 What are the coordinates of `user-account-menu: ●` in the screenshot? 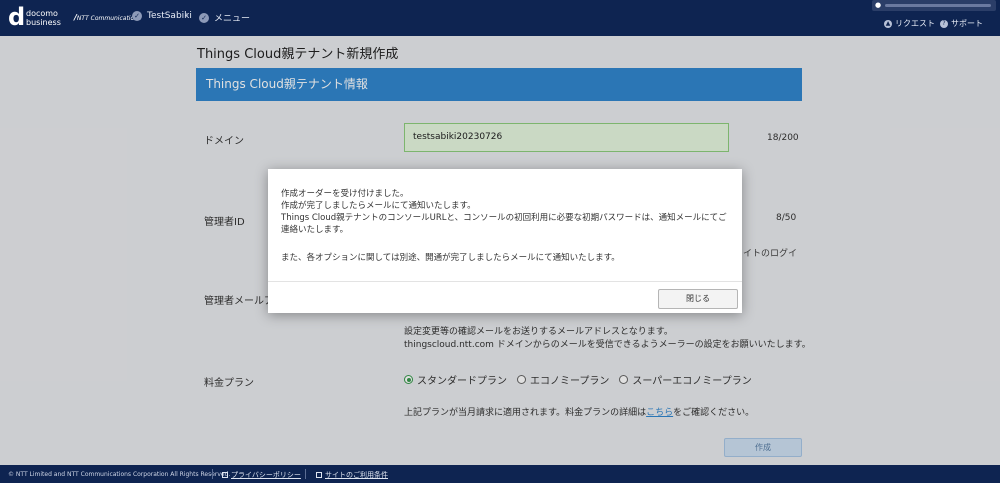 It's located at (934, 5).